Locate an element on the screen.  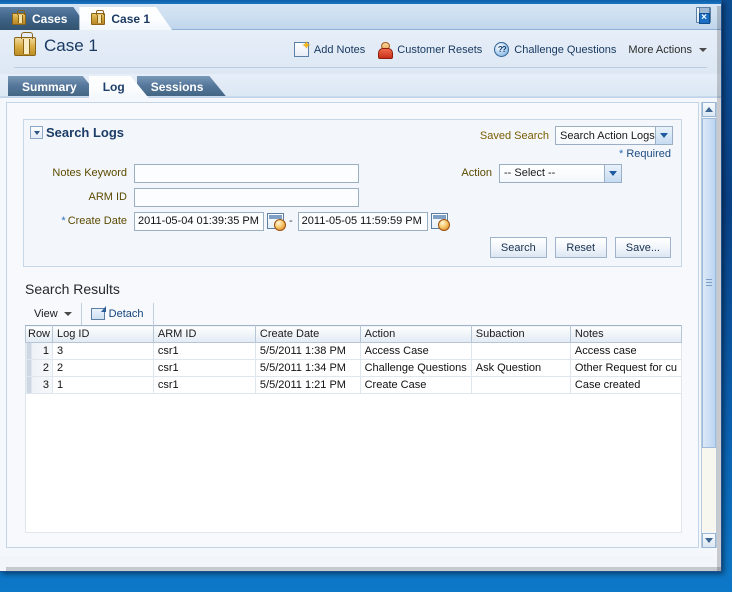
person-icon is located at coordinates (385, 50).